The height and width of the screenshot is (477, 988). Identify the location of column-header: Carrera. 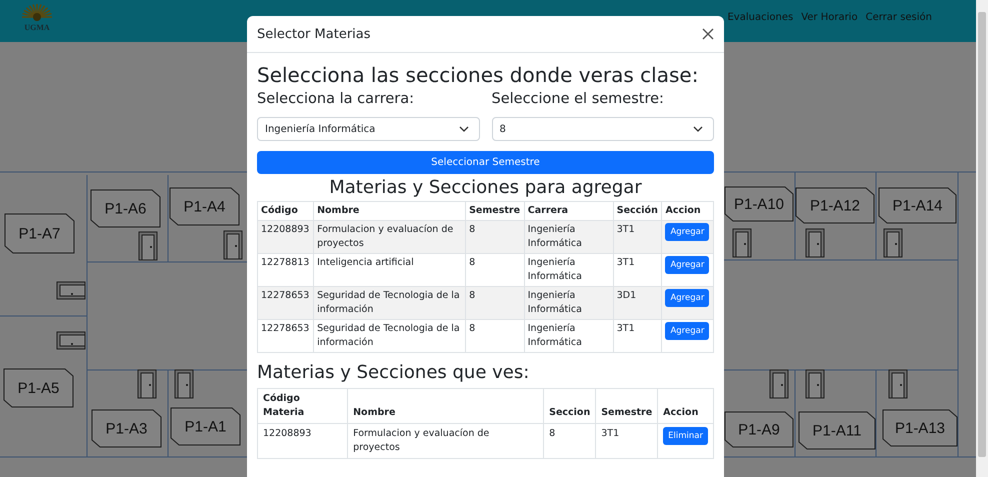
(569, 211).